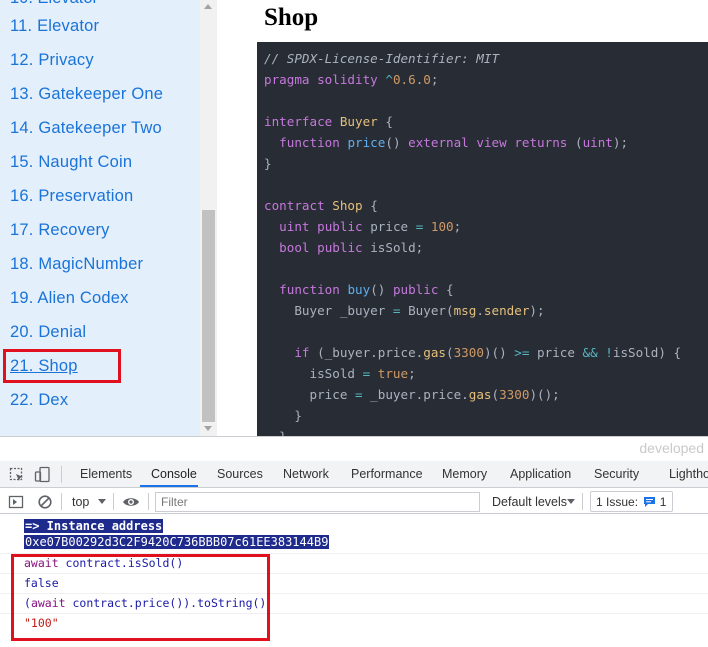 This screenshot has height=647, width=708. Describe the element at coordinates (370, 226) in the screenshot. I see `code-line: uint public price = 100;` at that location.